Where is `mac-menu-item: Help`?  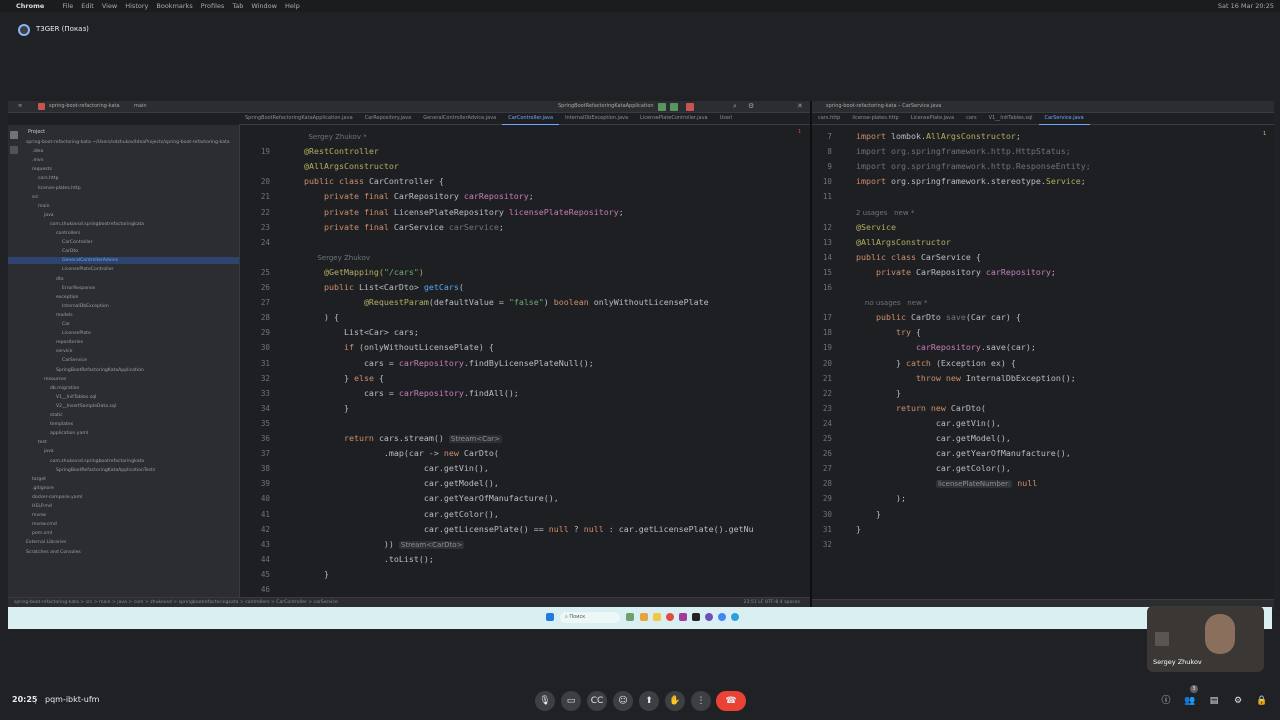
mac-menu-item: Help is located at coordinates (292, 6).